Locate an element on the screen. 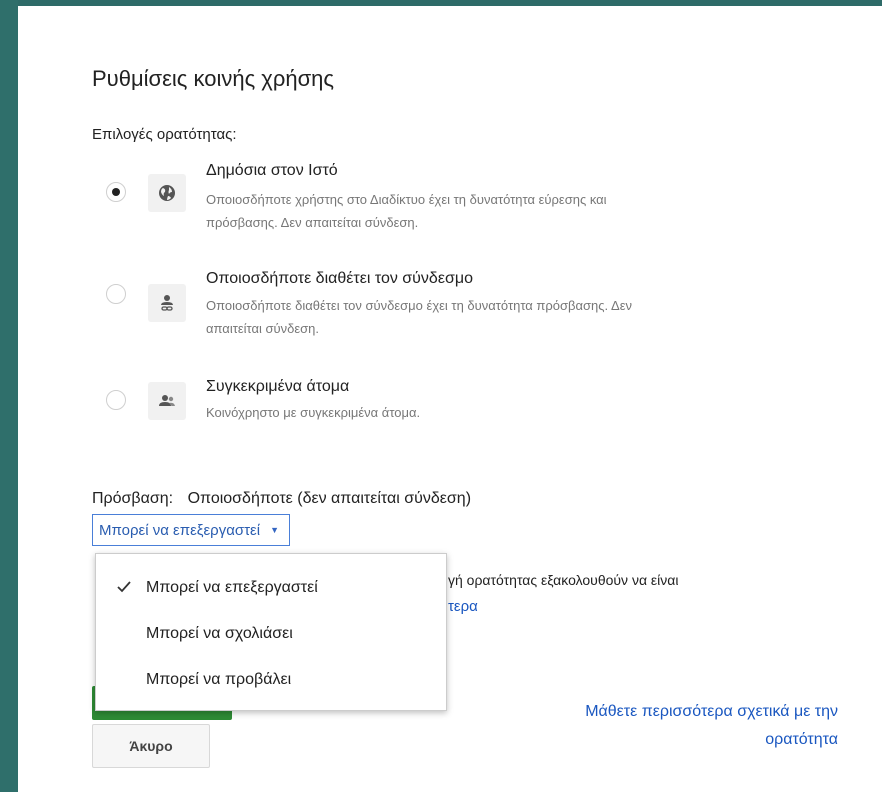  option-description-line: απαιτείται σύνδεση. is located at coordinates (263, 328).